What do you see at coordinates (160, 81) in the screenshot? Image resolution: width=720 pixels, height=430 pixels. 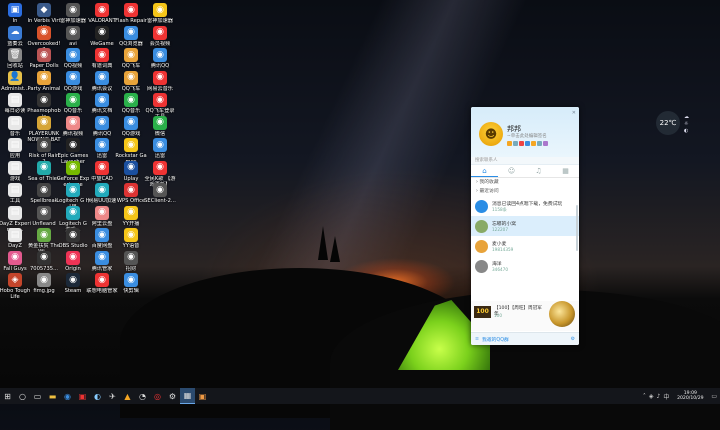 I see `desktop-icon: ◉ 网易云音乐` at bounding box center [160, 81].